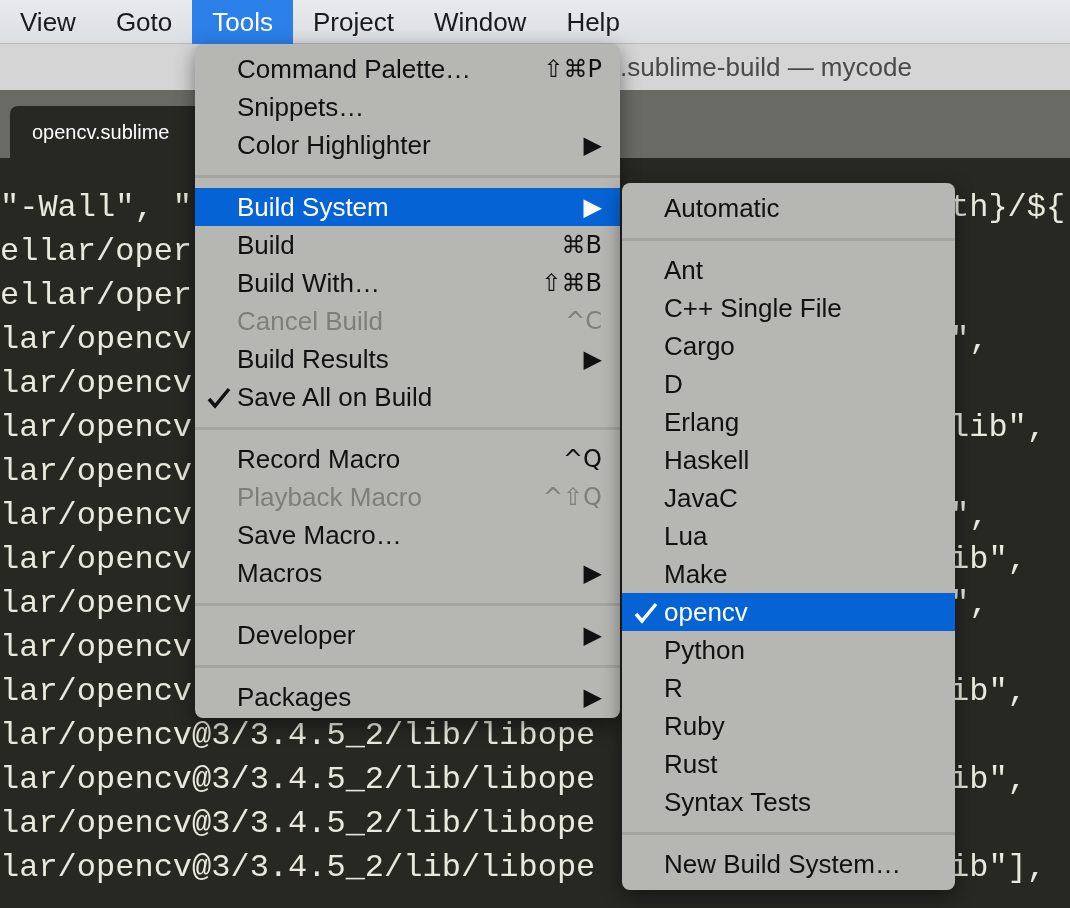  Describe the element at coordinates (407, 207) in the screenshot. I see `menu-item: Build System ▶` at that location.